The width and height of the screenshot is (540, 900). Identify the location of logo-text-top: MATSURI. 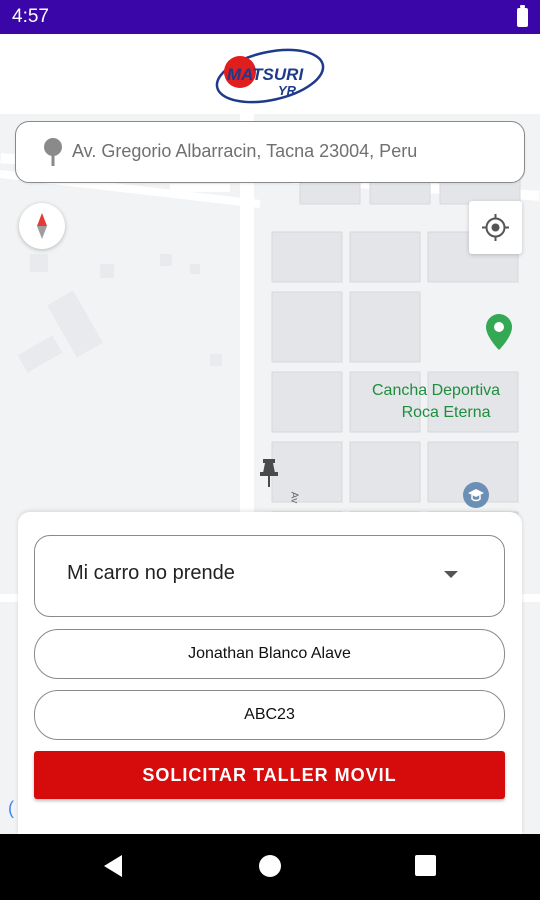
(265, 74).